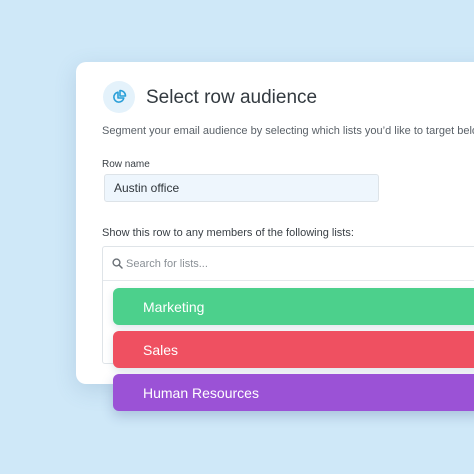 This screenshot has width=474, height=474. Describe the element at coordinates (126, 164) in the screenshot. I see `row-name-label: Row name` at that location.